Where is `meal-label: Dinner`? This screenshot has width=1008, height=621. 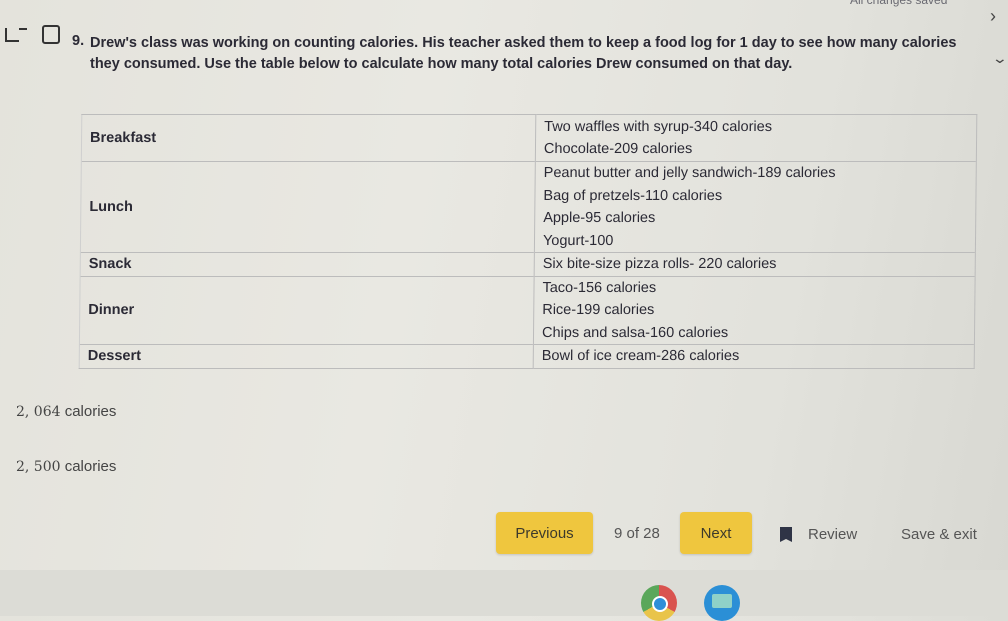 meal-label: Dinner is located at coordinates (307, 310).